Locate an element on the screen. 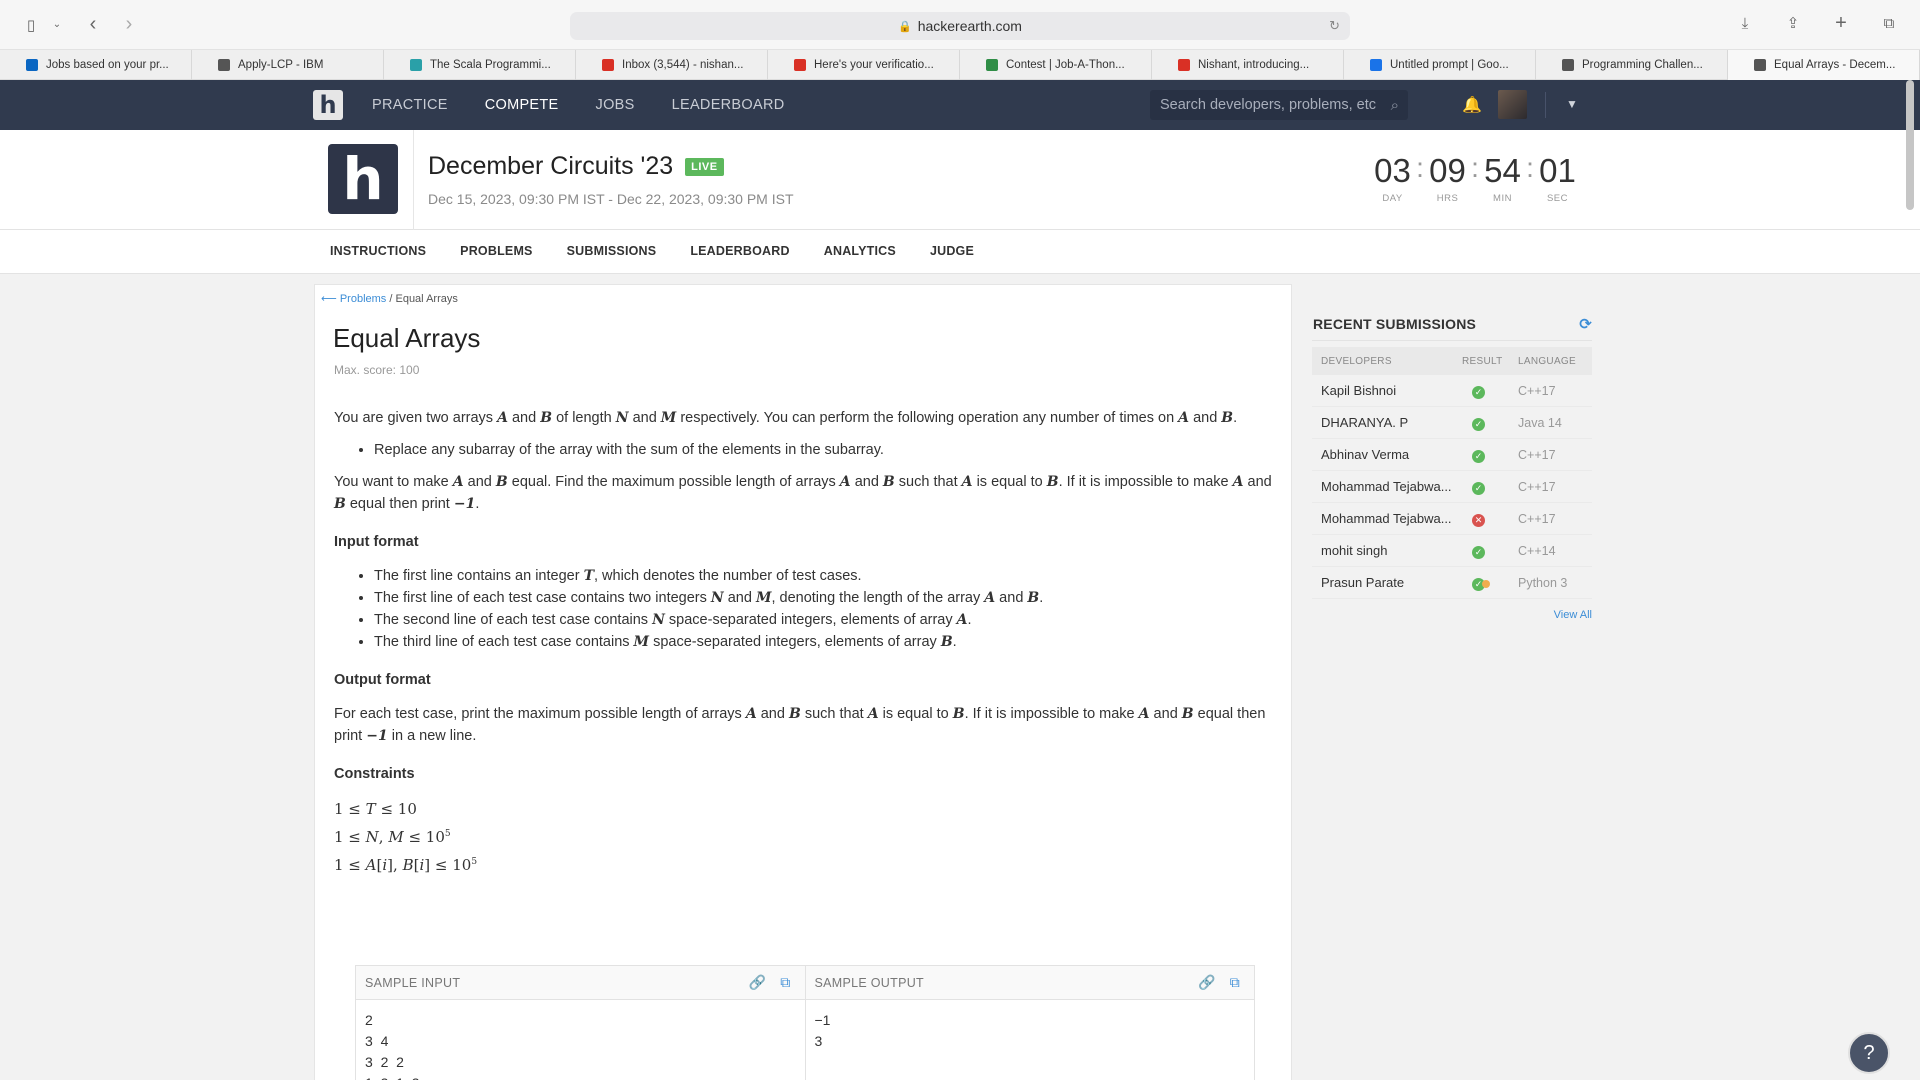  table-row: Kapil Bishnoi ✓ C++17 is located at coordinates (1452, 391).